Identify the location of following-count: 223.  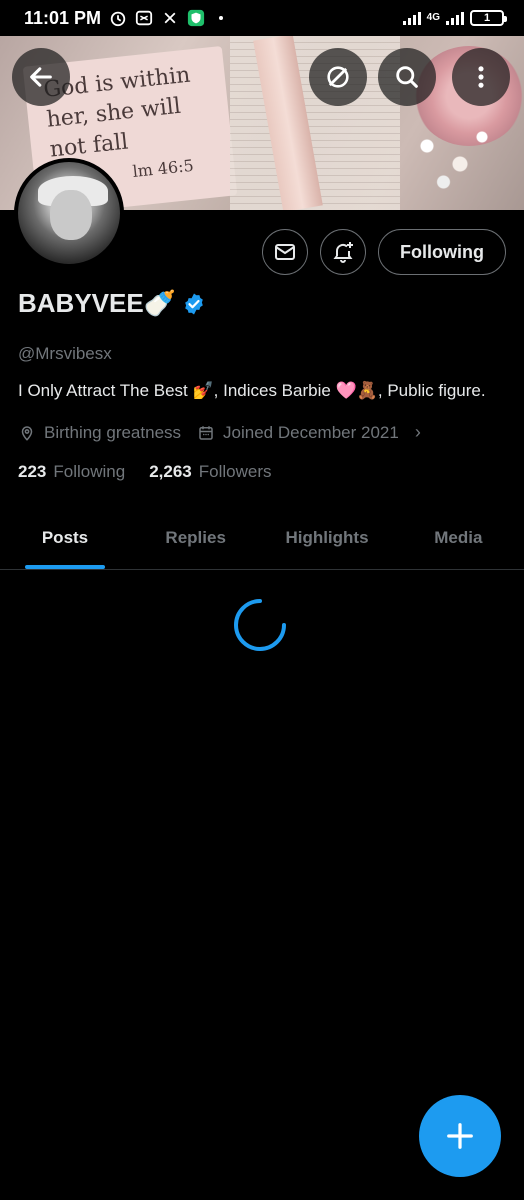
(32, 471).